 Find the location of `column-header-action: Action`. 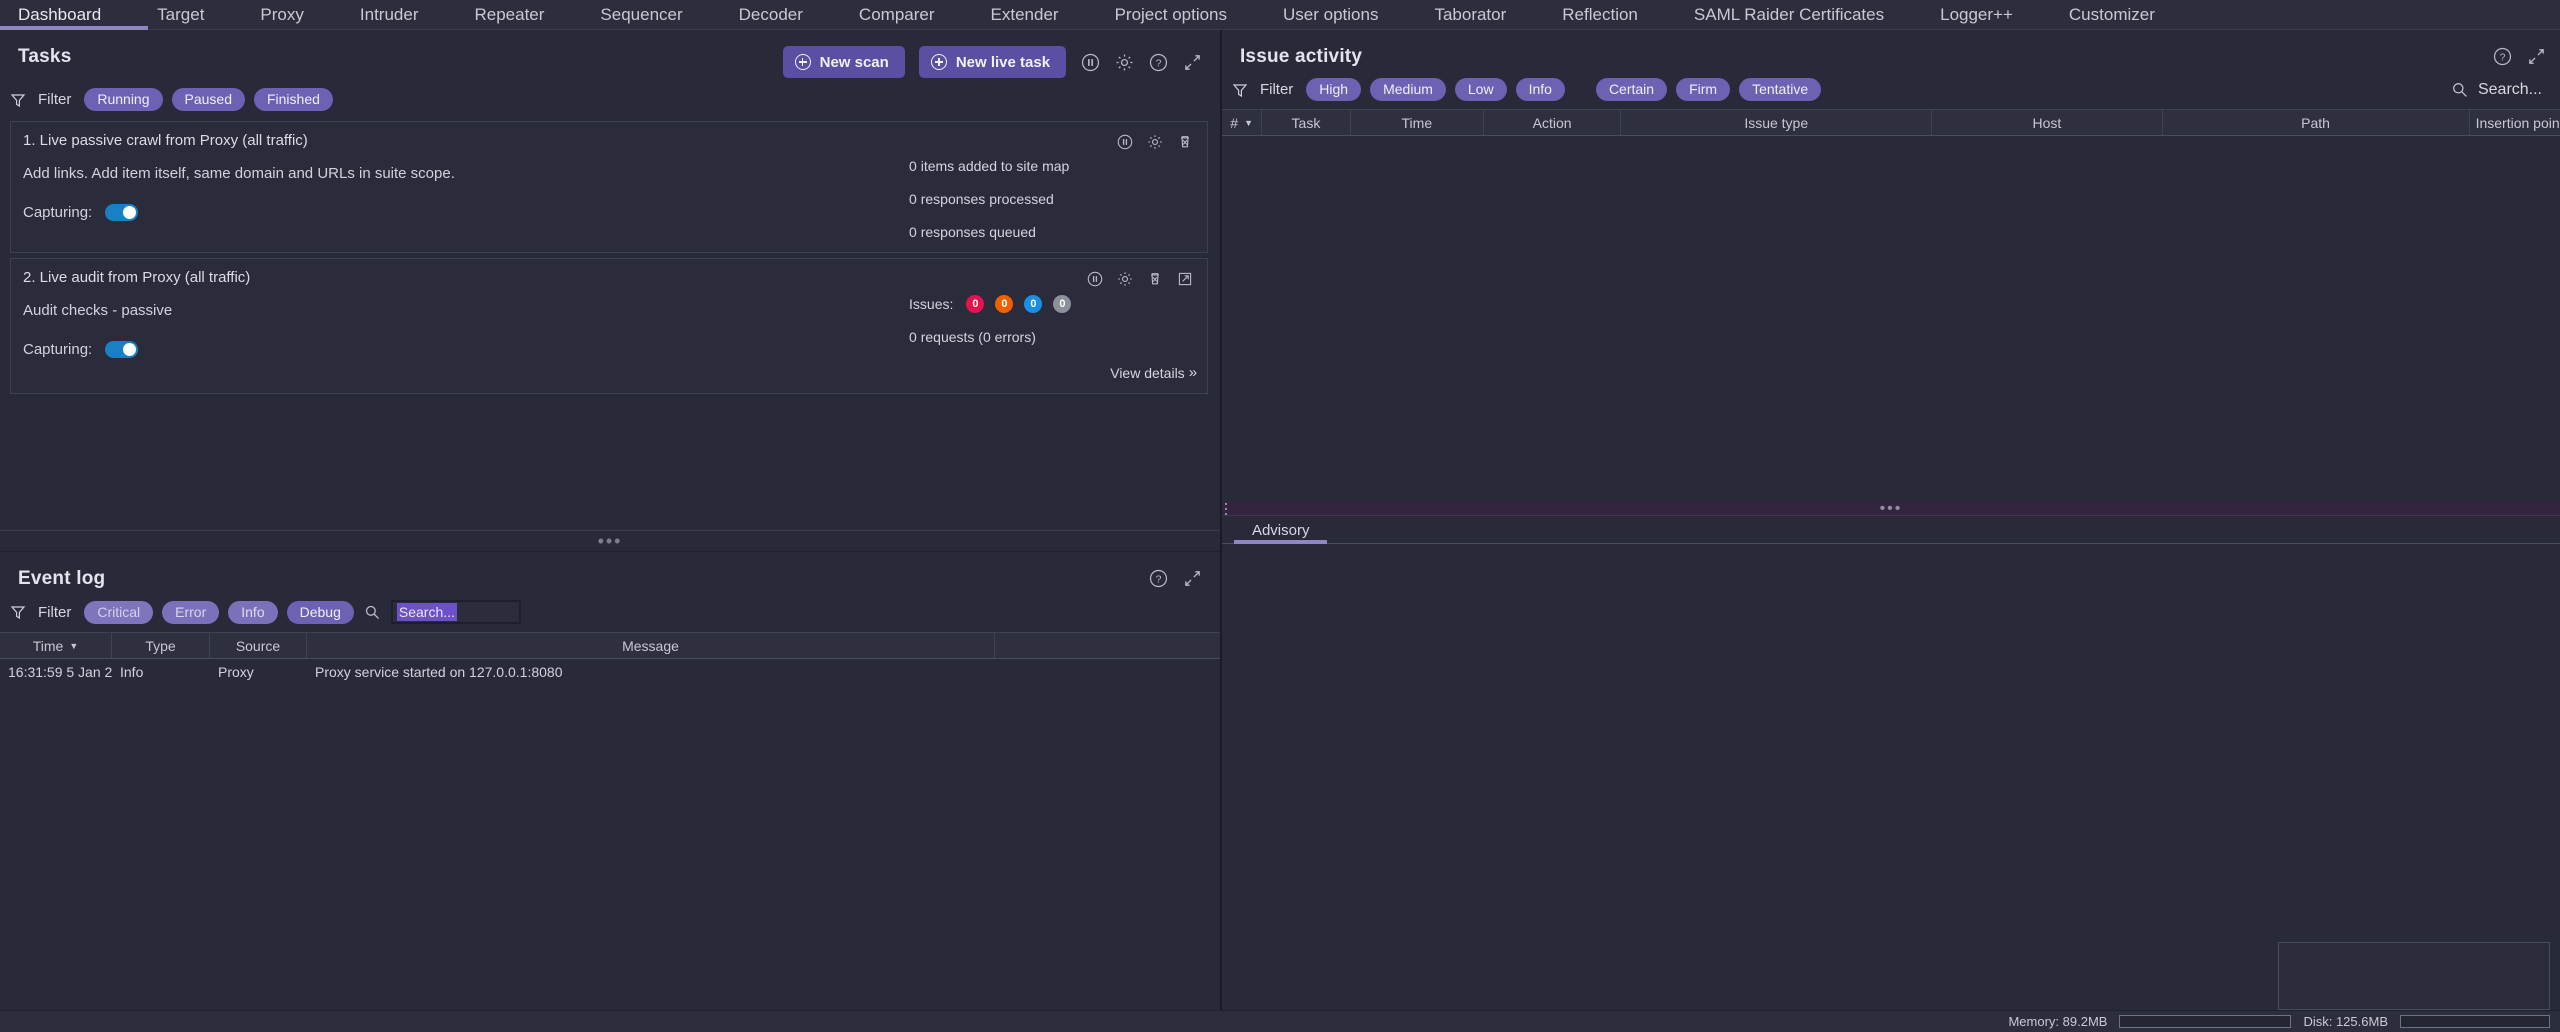

column-header-action: Action is located at coordinates (1553, 122).